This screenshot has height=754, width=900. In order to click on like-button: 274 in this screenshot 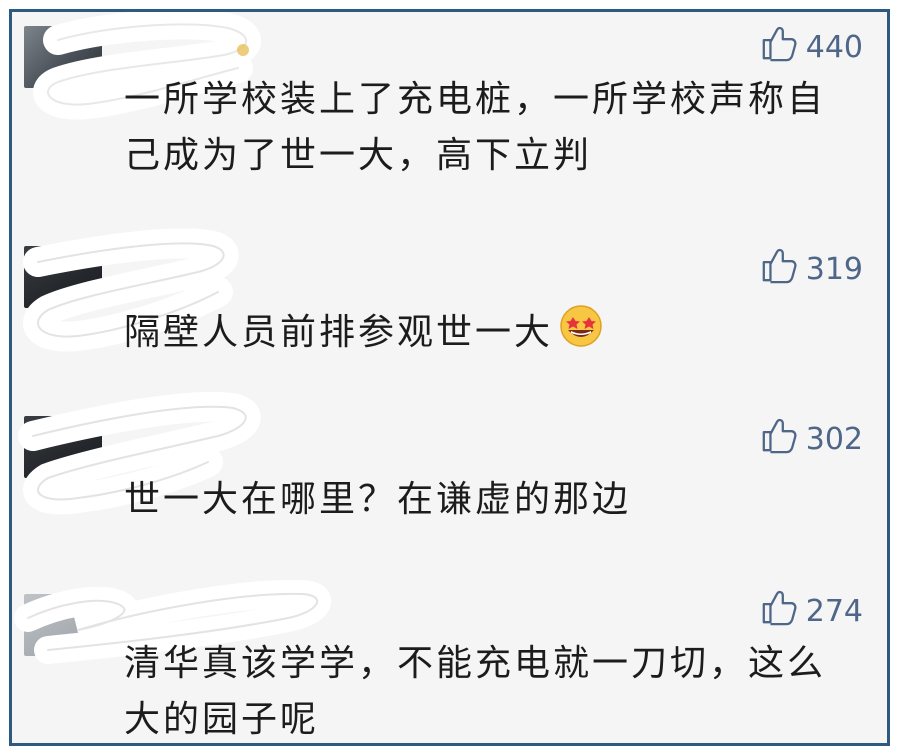, I will do `click(811, 611)`.